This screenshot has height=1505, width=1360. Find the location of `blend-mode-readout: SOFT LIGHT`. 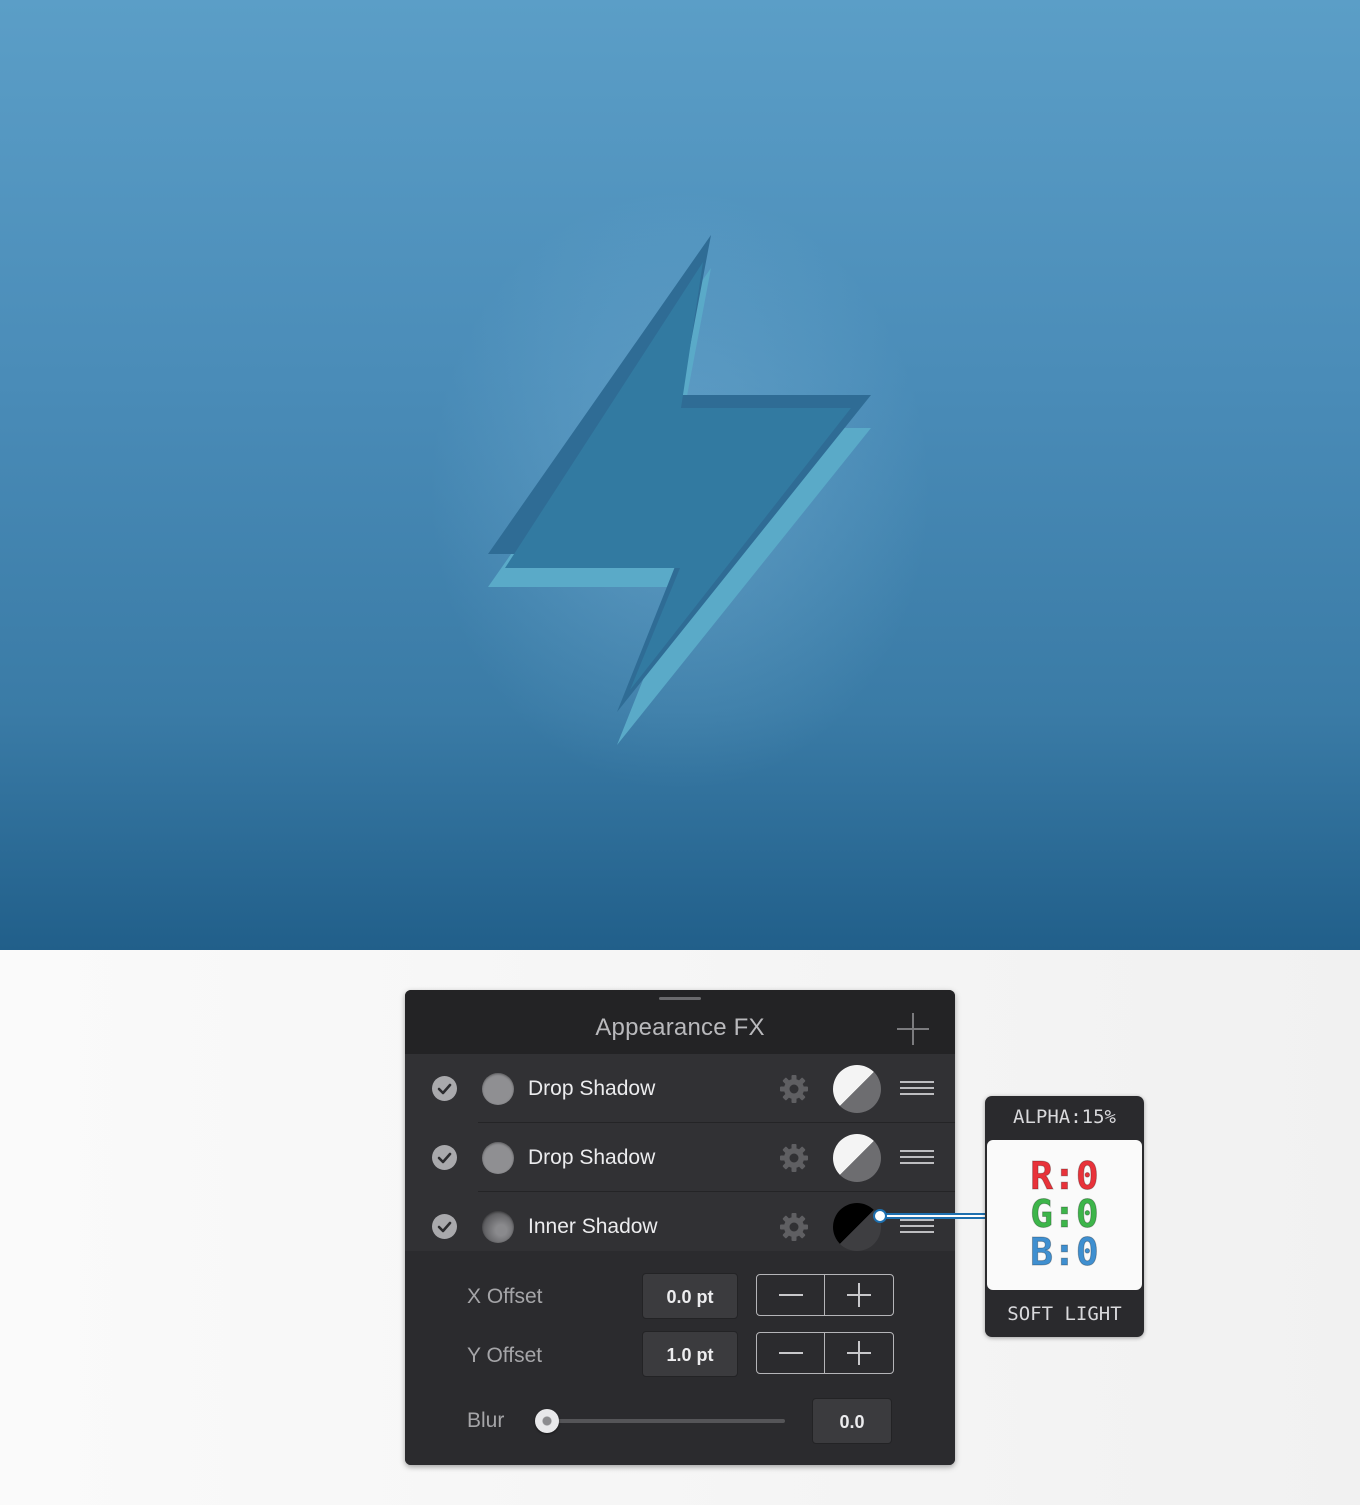

blend-mode-readout: SOFT LIGHT is located at coordinates (1064, 1314).